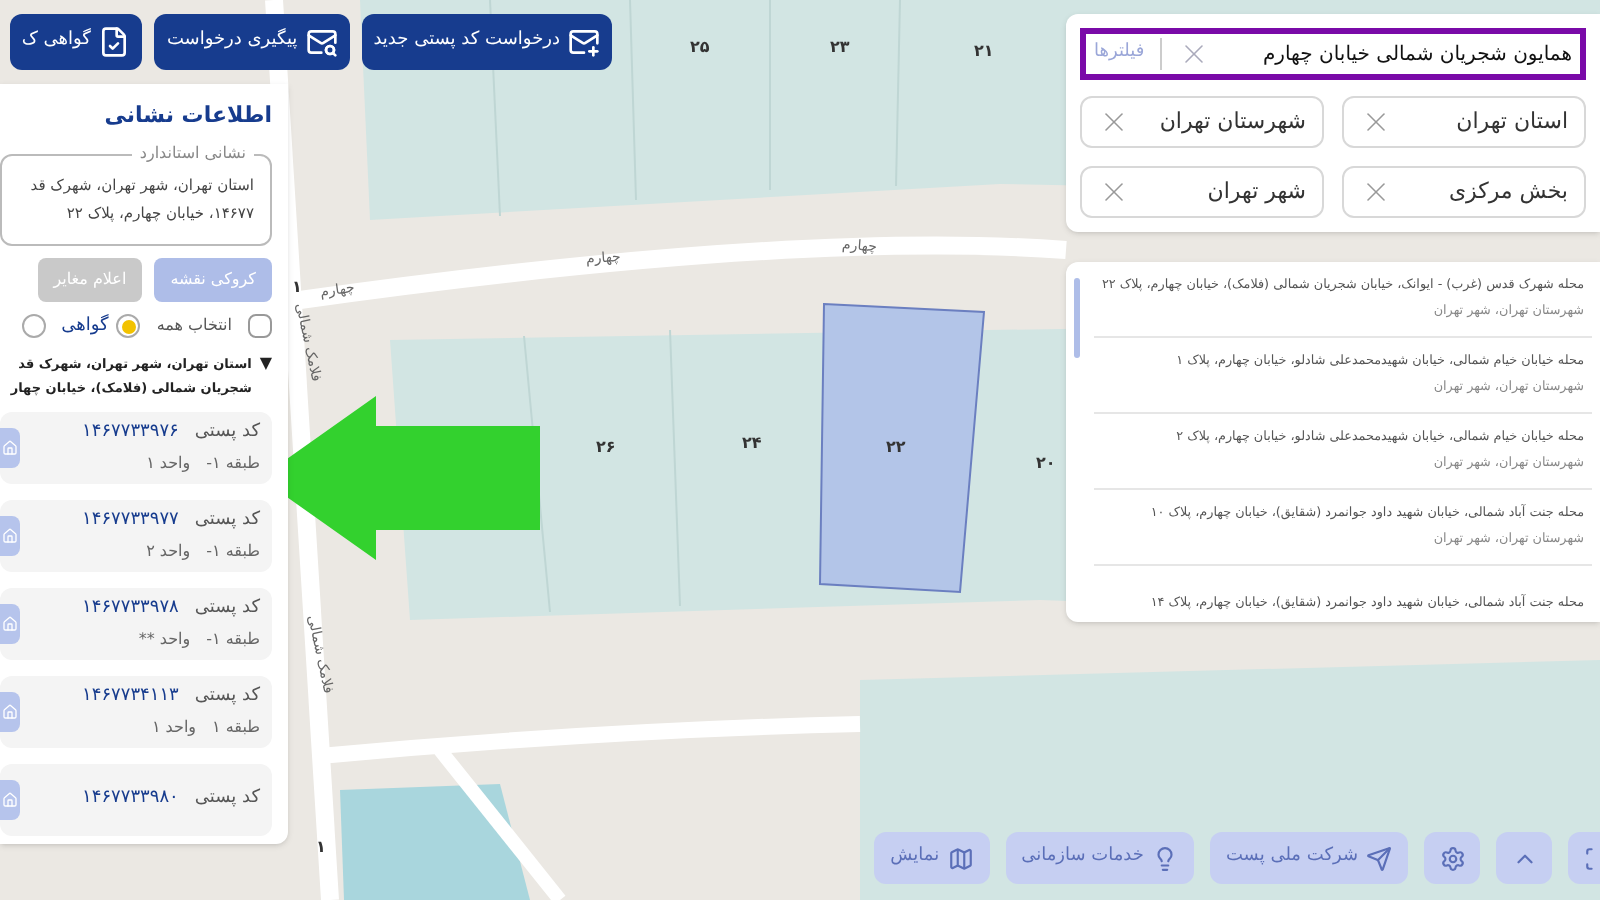 The image size is (1600, 900). I want to click on plot-number: ۲۴, so click(752, 444).